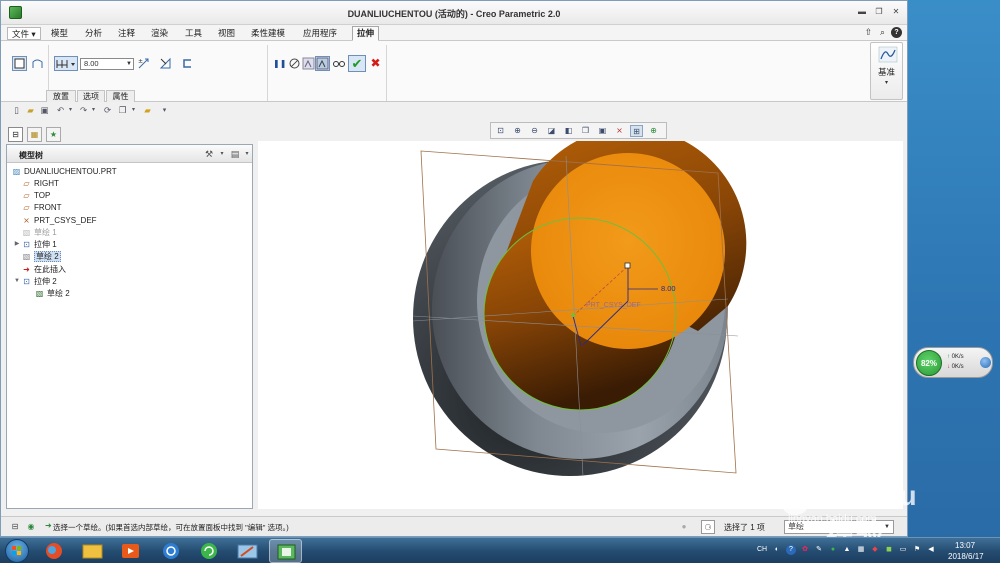 This screenshot has height=563, width=1000. Describe the element at coordinates (247, 154) in the screenshot. I see `tree-show-dropdown-icon: ▾` at that location.